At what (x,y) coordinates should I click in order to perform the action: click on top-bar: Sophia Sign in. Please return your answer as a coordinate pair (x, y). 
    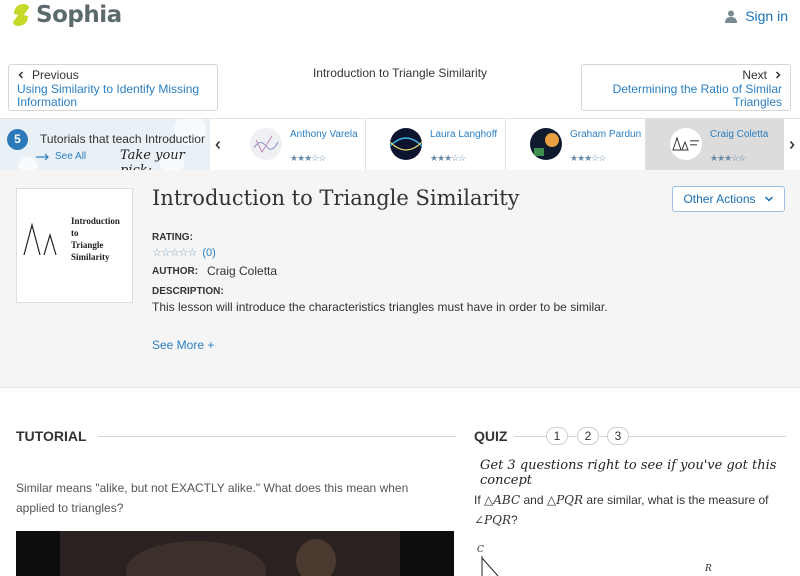
    Looking at the image, I should click on (400, 28).